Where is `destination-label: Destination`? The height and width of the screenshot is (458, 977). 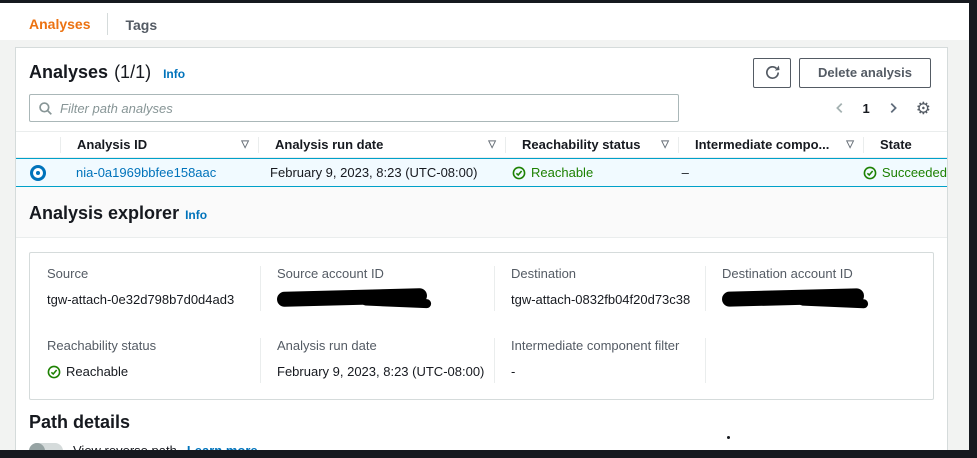 destination-label: Destination is located at coordinates (544, 273).